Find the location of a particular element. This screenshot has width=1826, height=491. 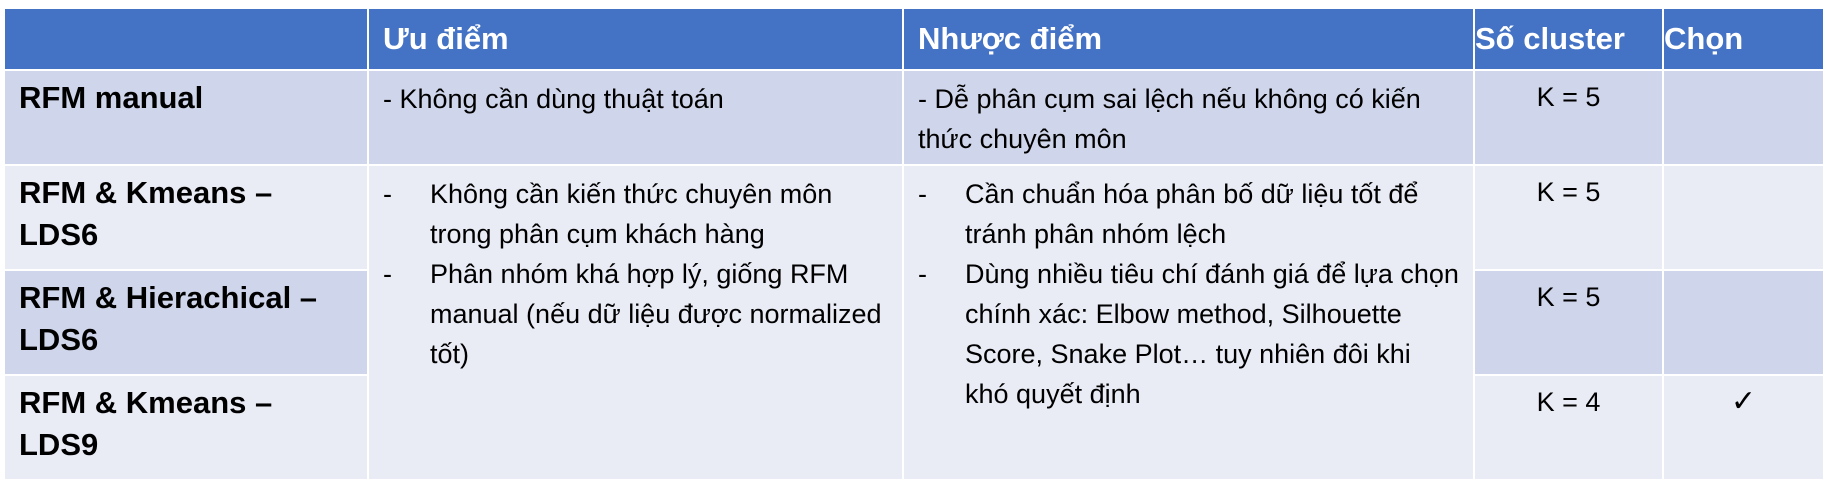

header-method is located at coordinates (186, 39).